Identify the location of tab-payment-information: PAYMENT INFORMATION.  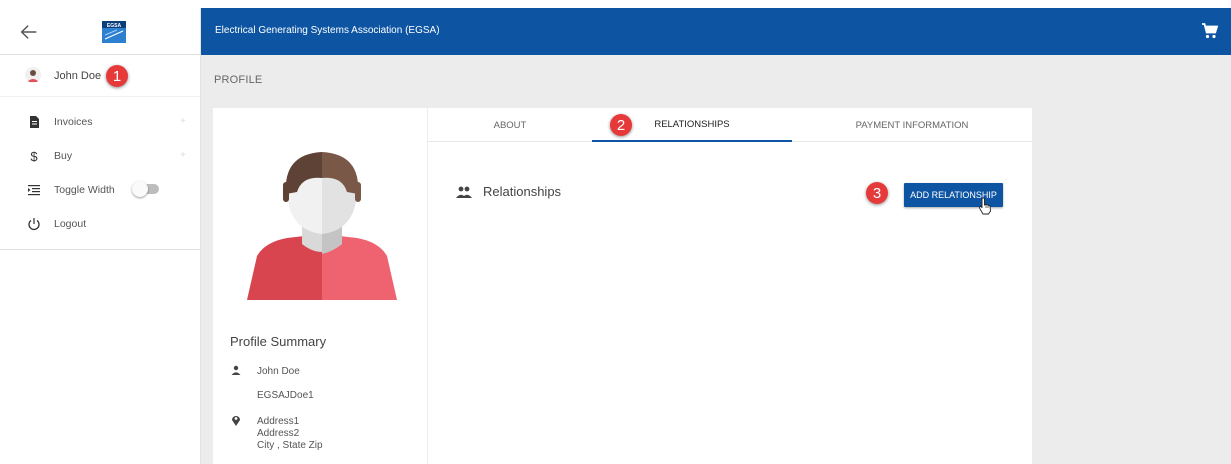
(912, 125).